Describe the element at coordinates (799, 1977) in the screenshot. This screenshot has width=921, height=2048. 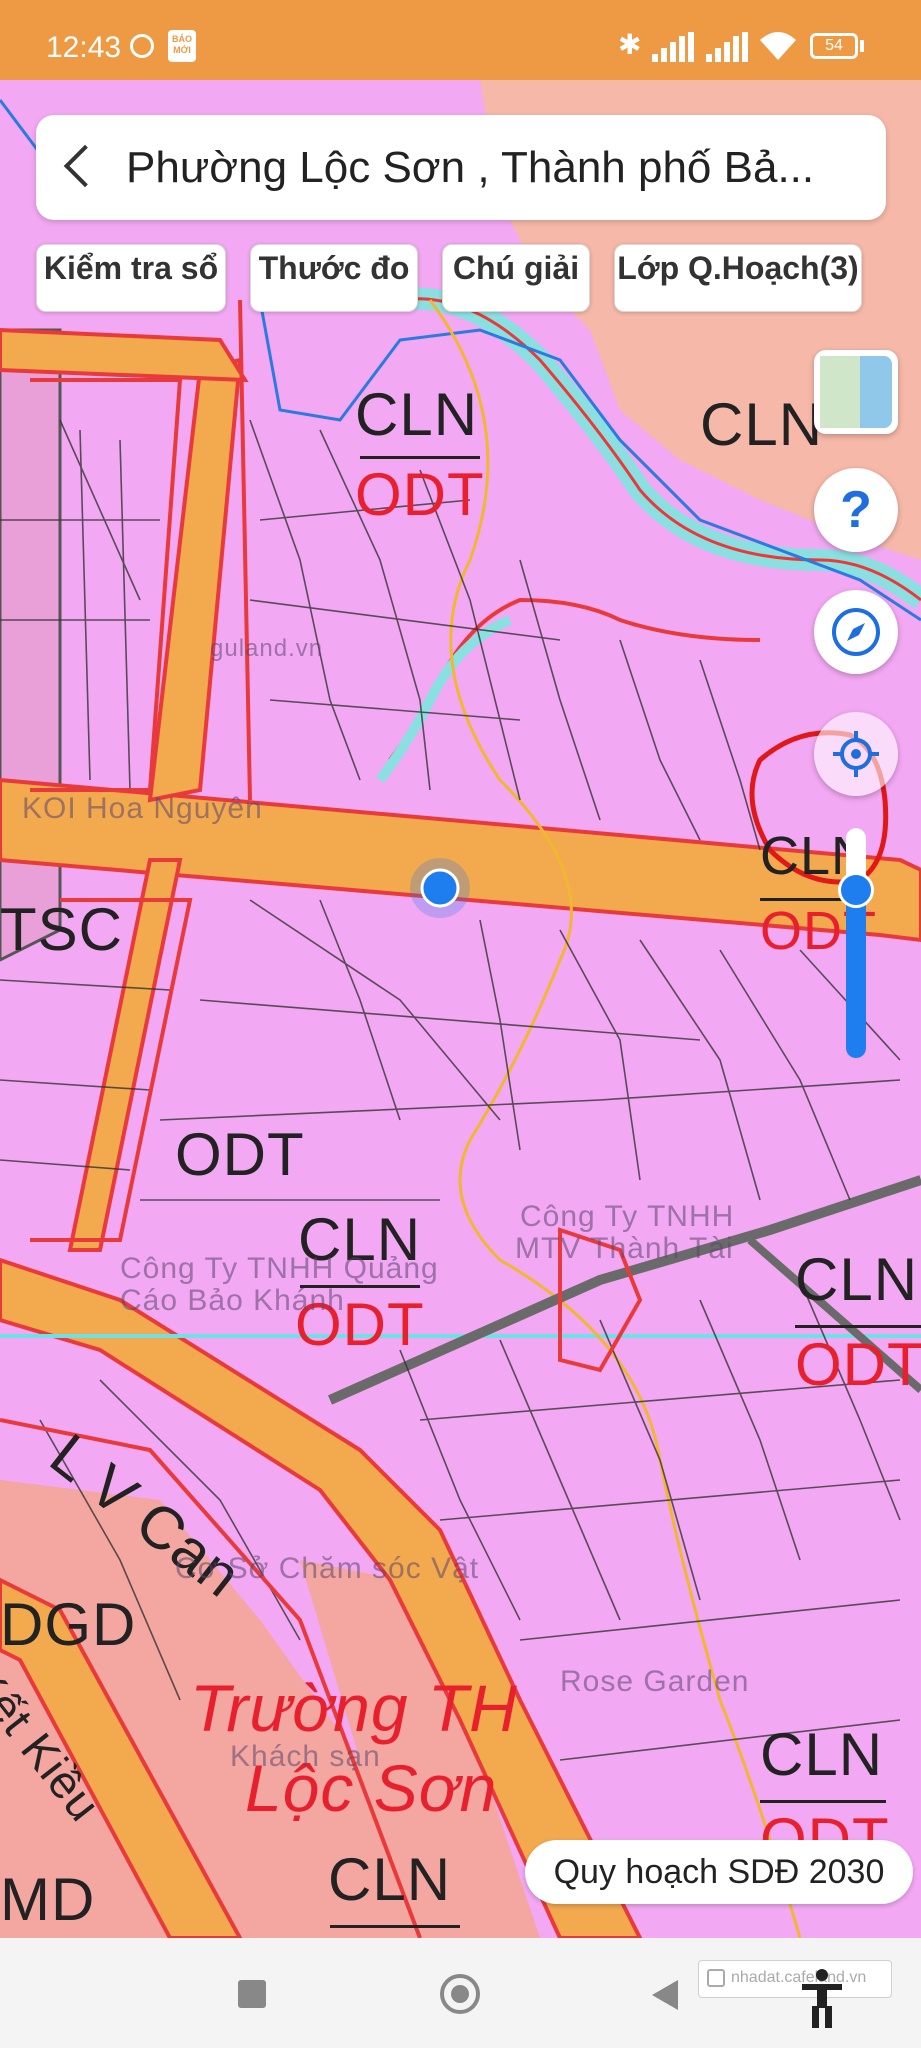
I see `watermark-text: nhadat.cafeland.vn` at that location.